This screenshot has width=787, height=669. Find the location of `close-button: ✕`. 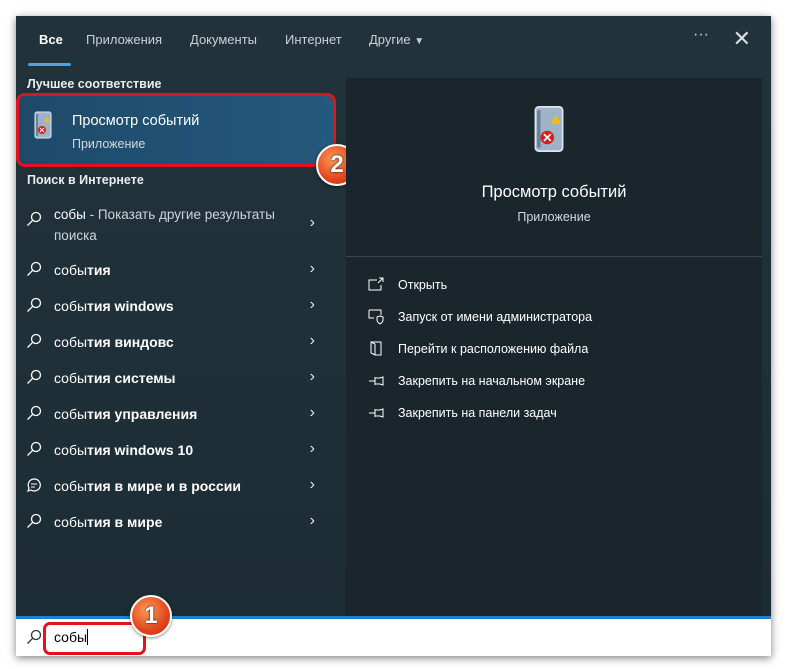

close-button: ✕ is located at coordinates (742, 39).